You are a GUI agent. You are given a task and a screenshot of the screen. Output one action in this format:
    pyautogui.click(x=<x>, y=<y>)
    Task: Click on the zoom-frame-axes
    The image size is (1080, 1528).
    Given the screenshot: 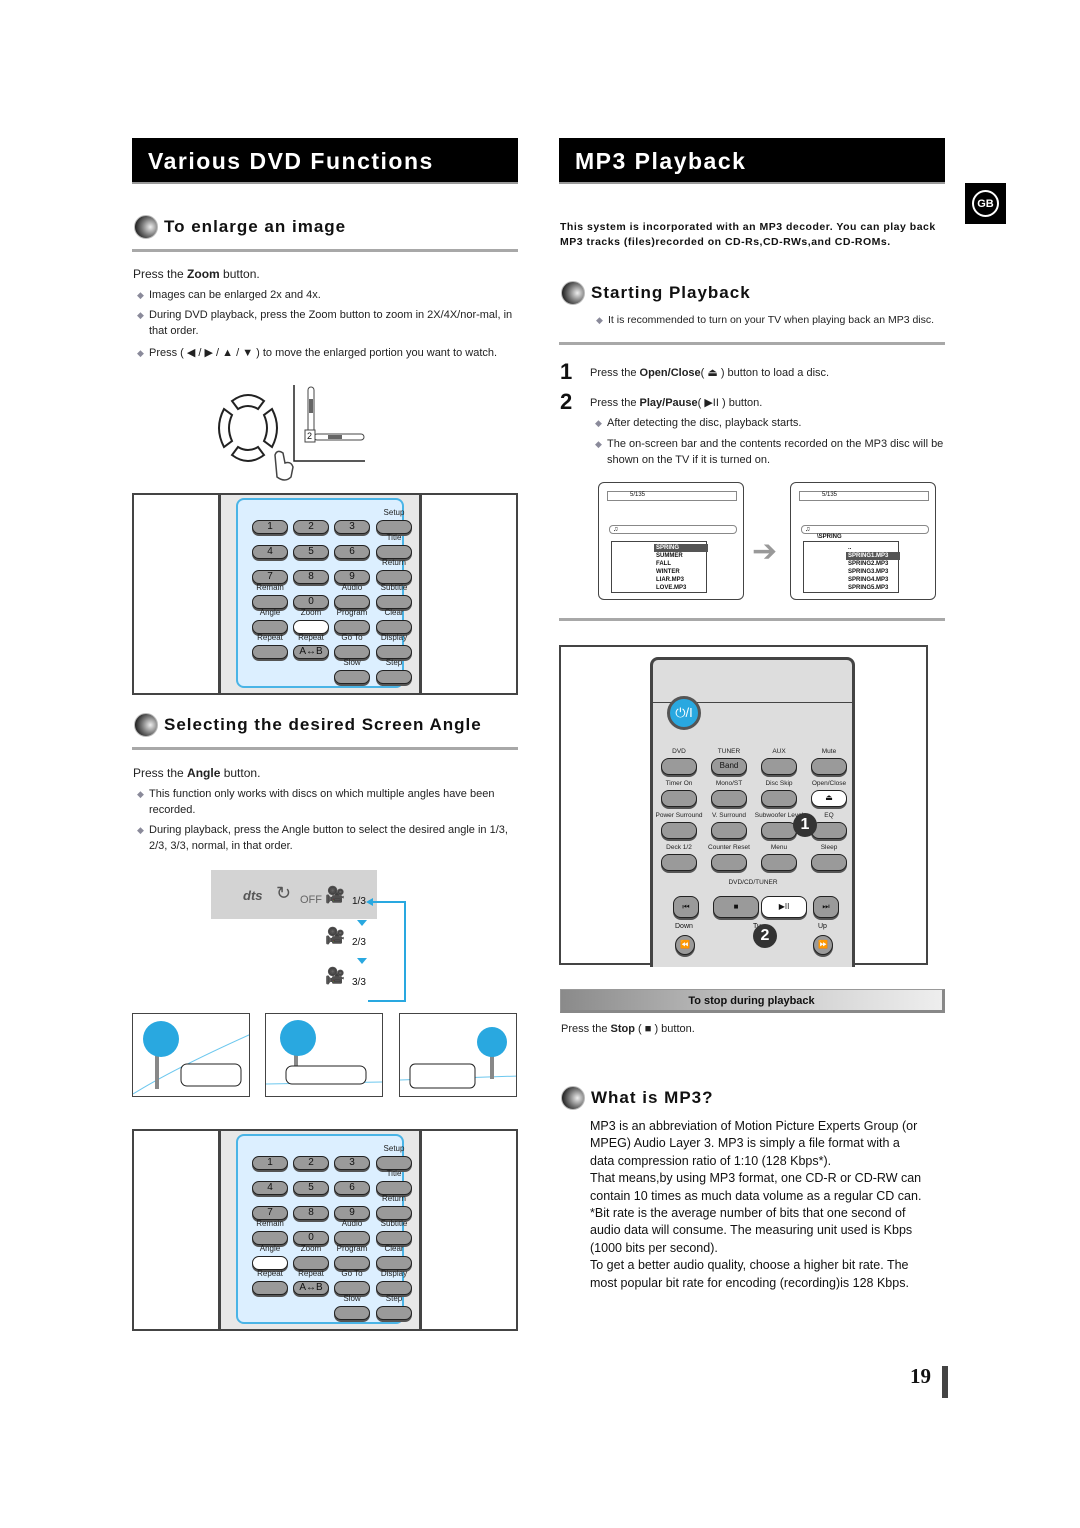 What is the action you would take?
    pyautogui.click(x=329, y=423)
    